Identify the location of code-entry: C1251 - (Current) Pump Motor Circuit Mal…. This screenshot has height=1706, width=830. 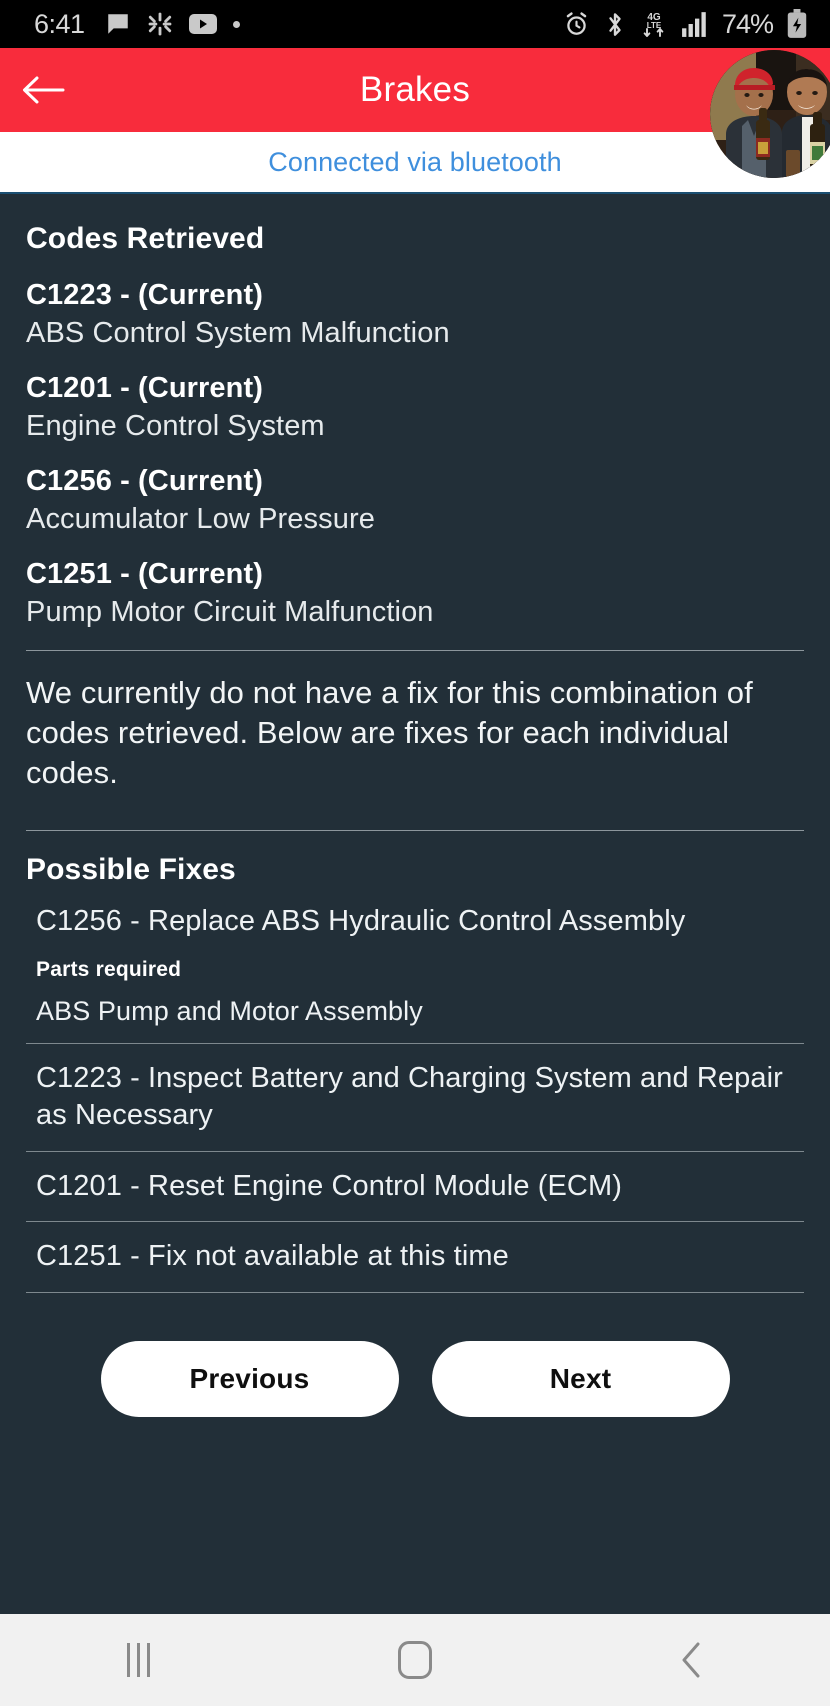
(415, 594).